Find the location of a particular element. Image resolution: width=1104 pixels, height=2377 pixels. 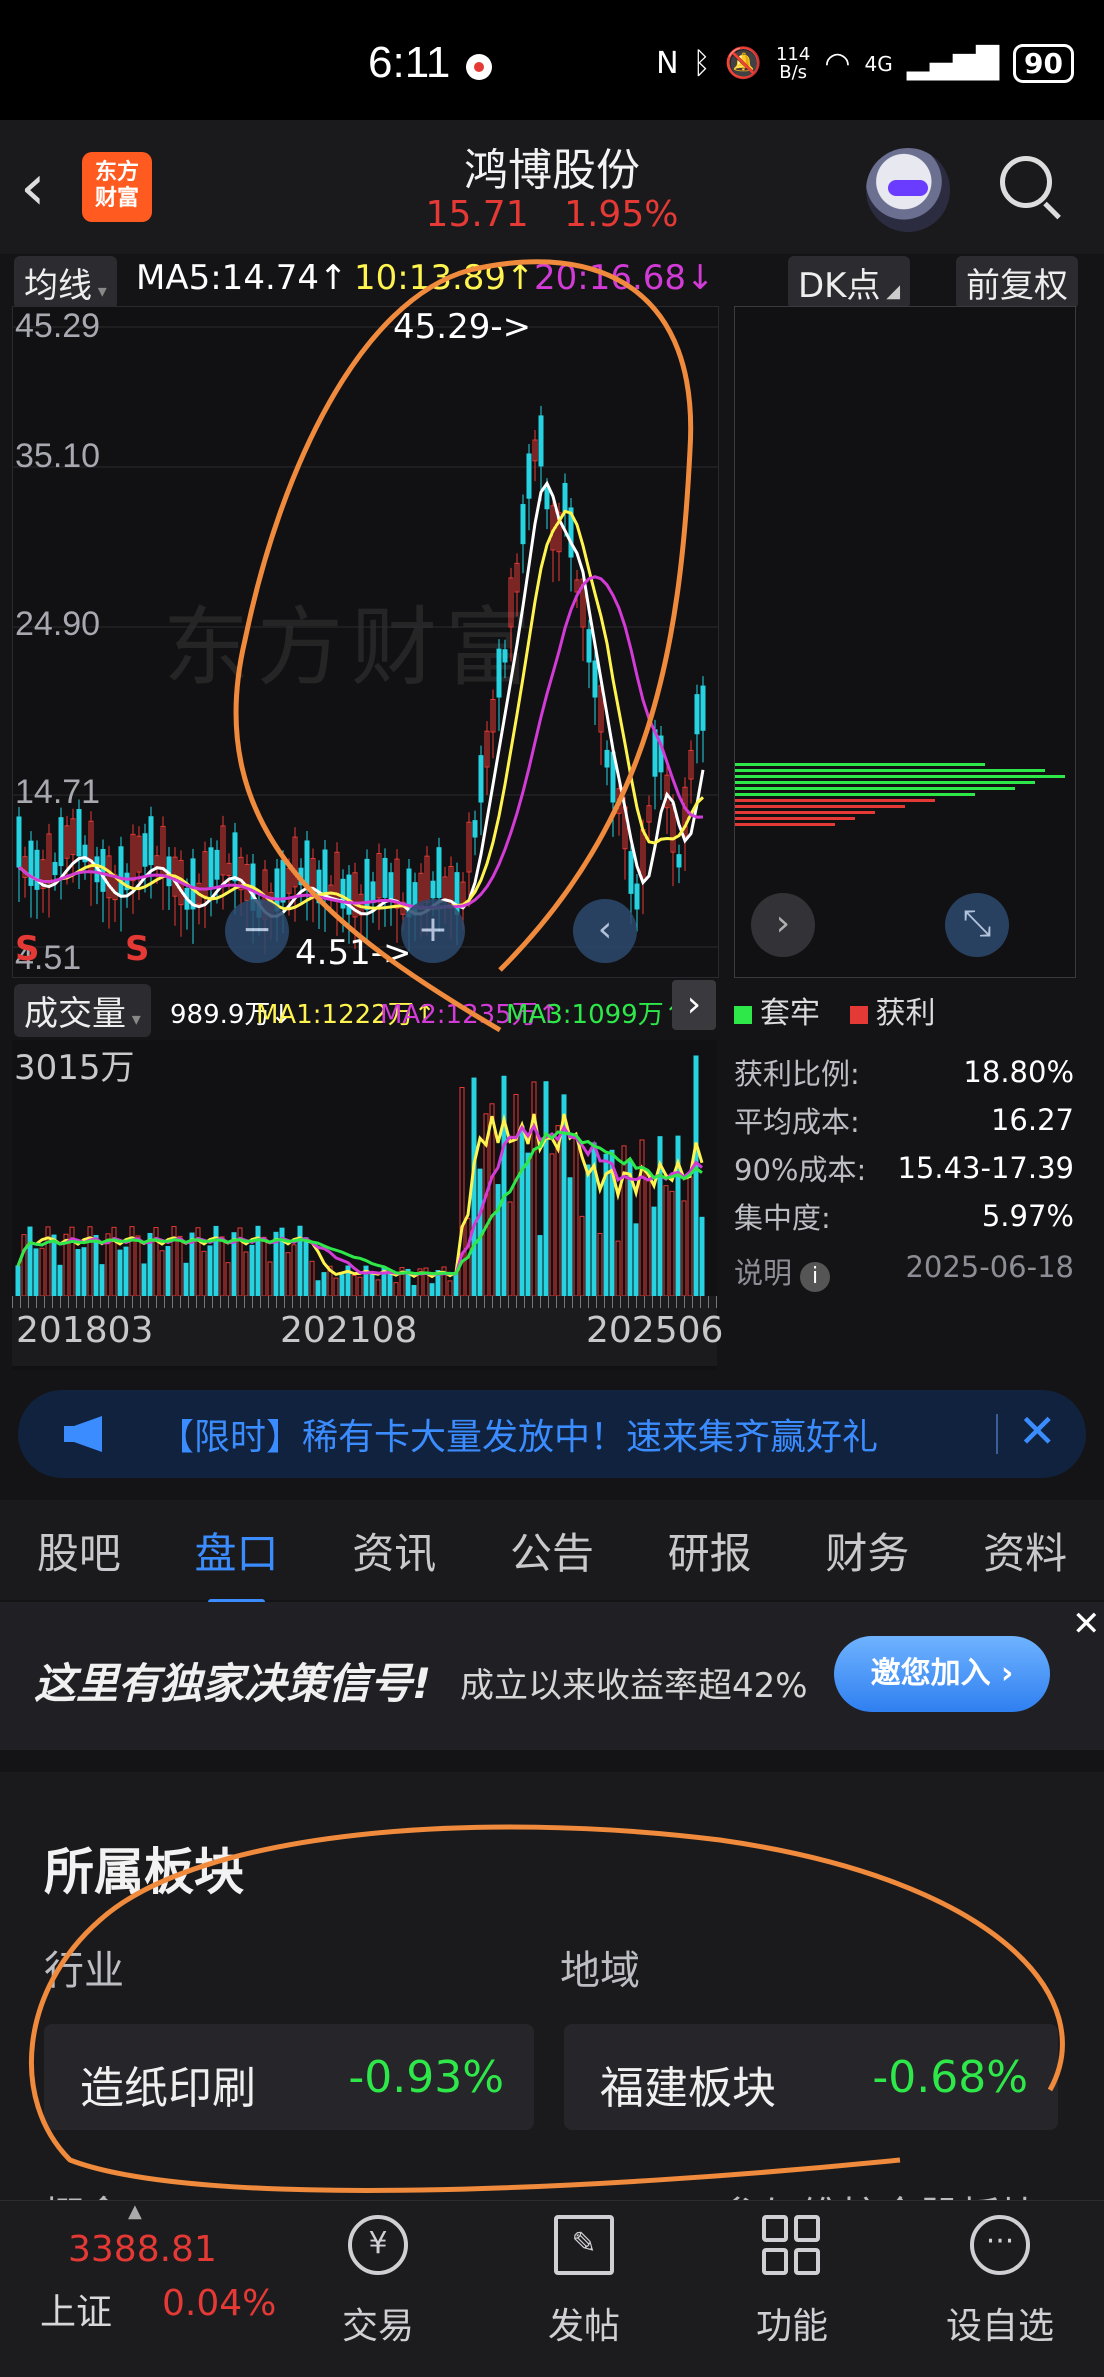

search-icon is located at coordinates (1026, 182).